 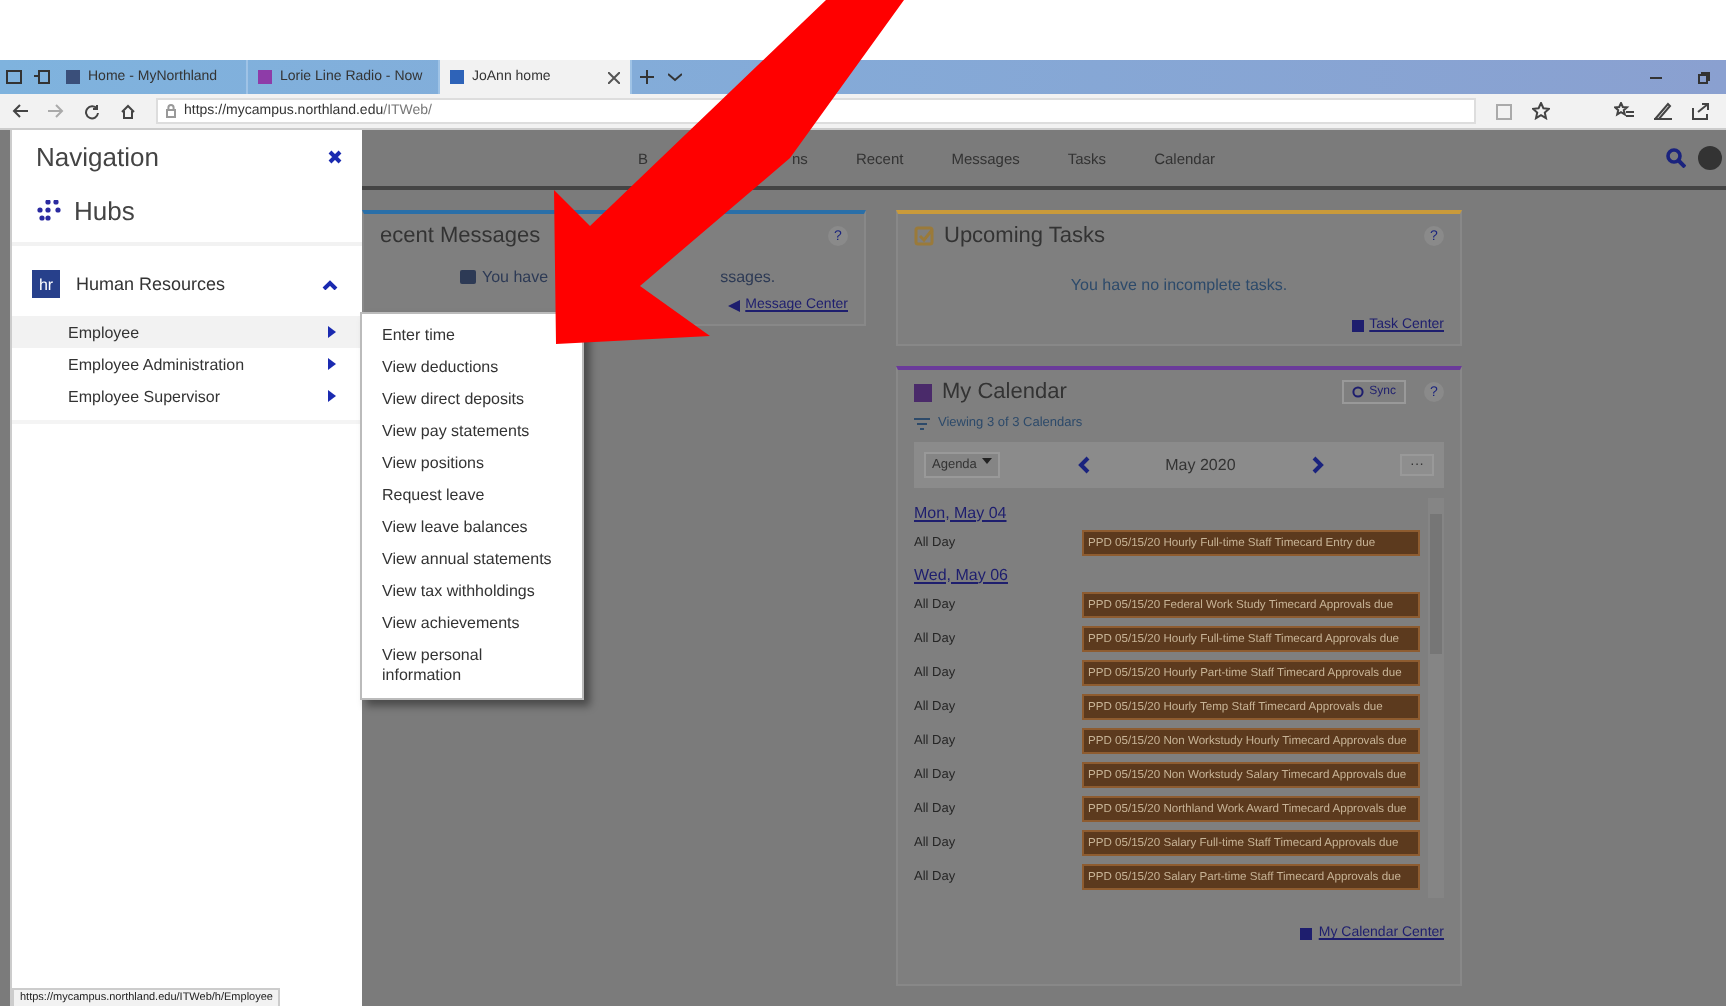 What do you see at coordinates (1167, 574) in the screenshot?
I see `date-link: Wed, May 06` at bounding box center [1167, 574].